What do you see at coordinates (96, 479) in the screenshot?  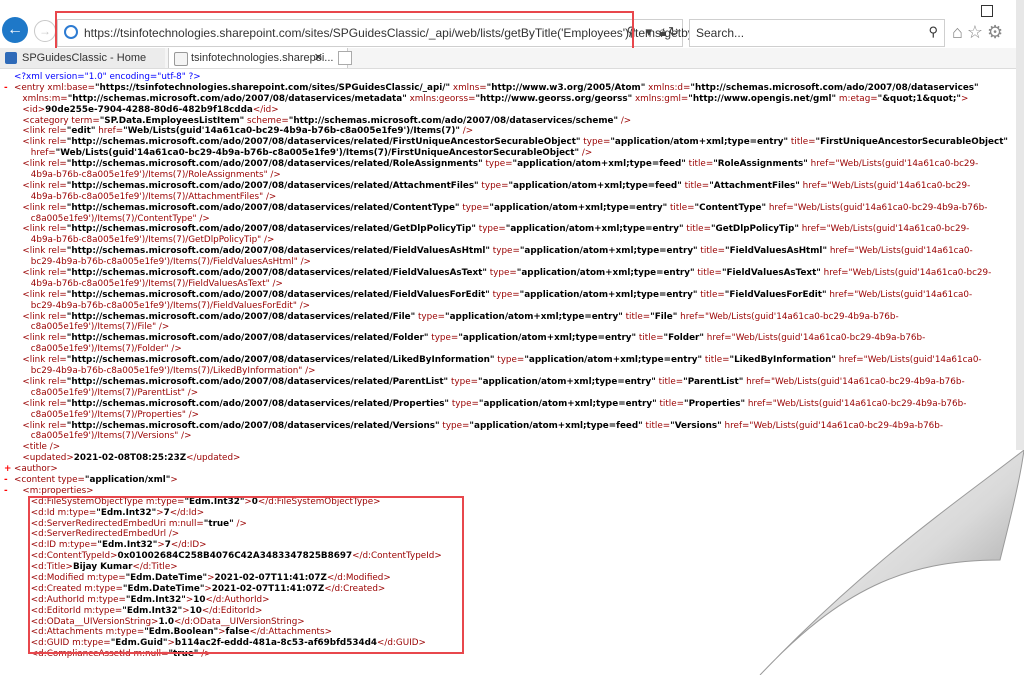 I see `xml-line-text: <content type="application/xml">` at bounding box center [96, 479].